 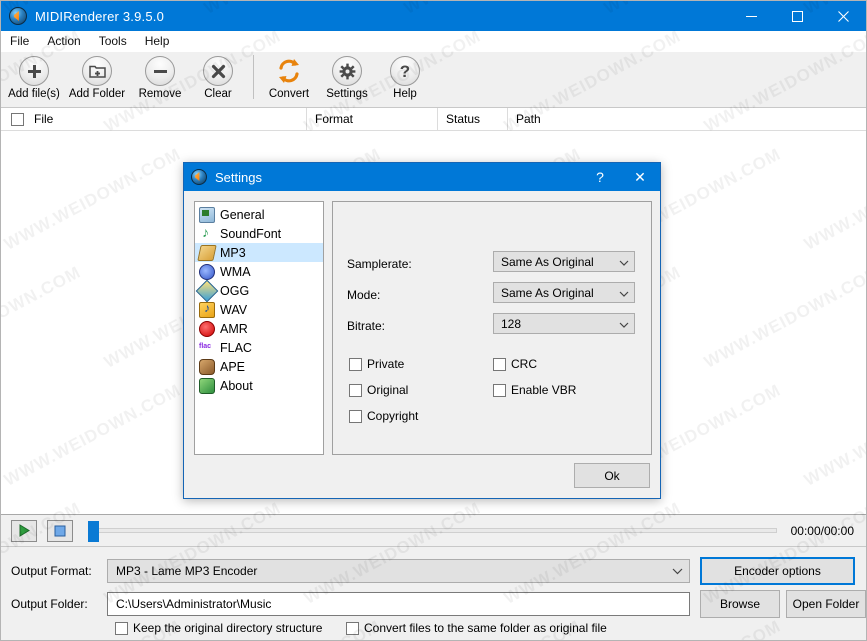 I want to click on dialog-help-icon: ?, so click(x=600, y=177).